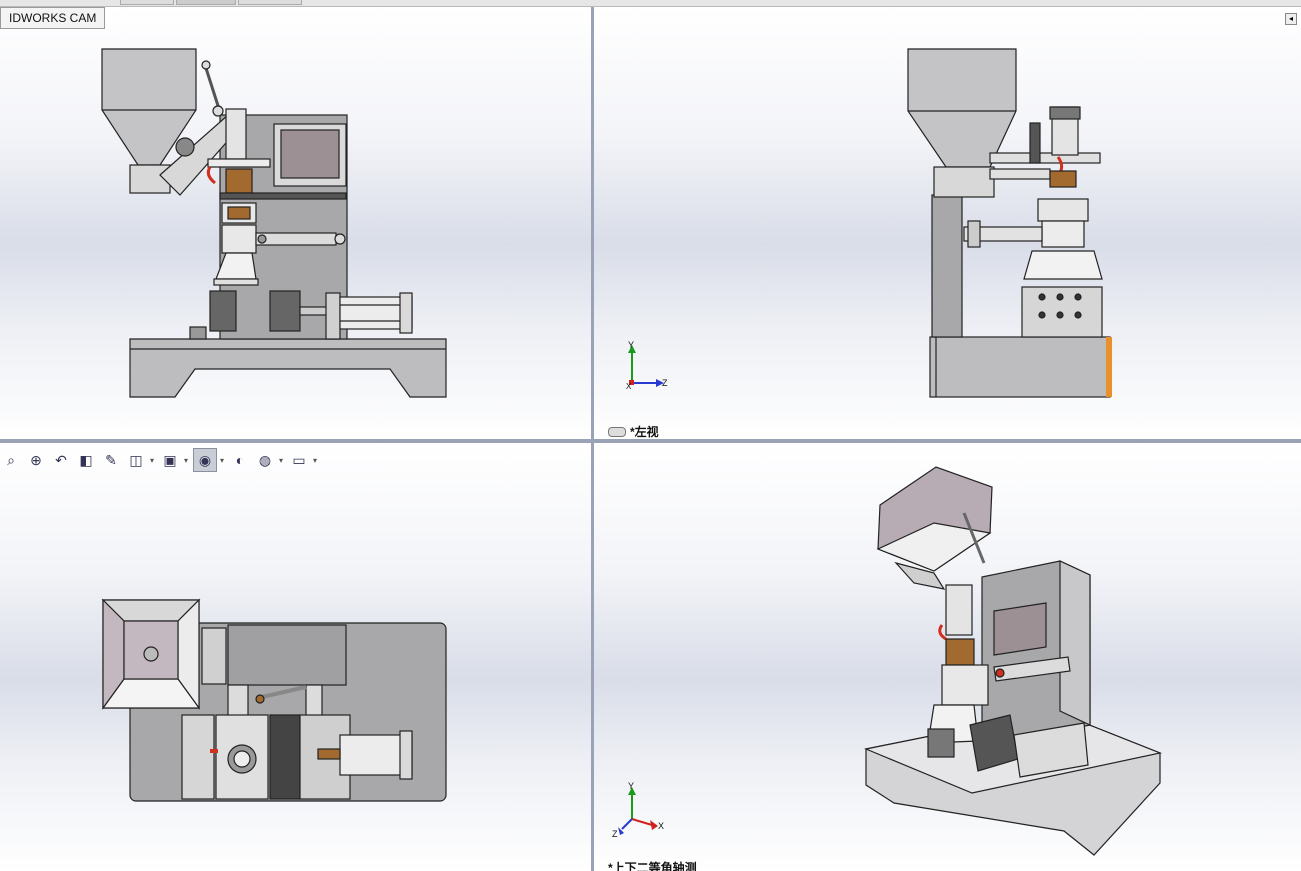 Image resolution: width=1301 pixels, height=871 pixels. I want to click on hopper, so click(962, 108).